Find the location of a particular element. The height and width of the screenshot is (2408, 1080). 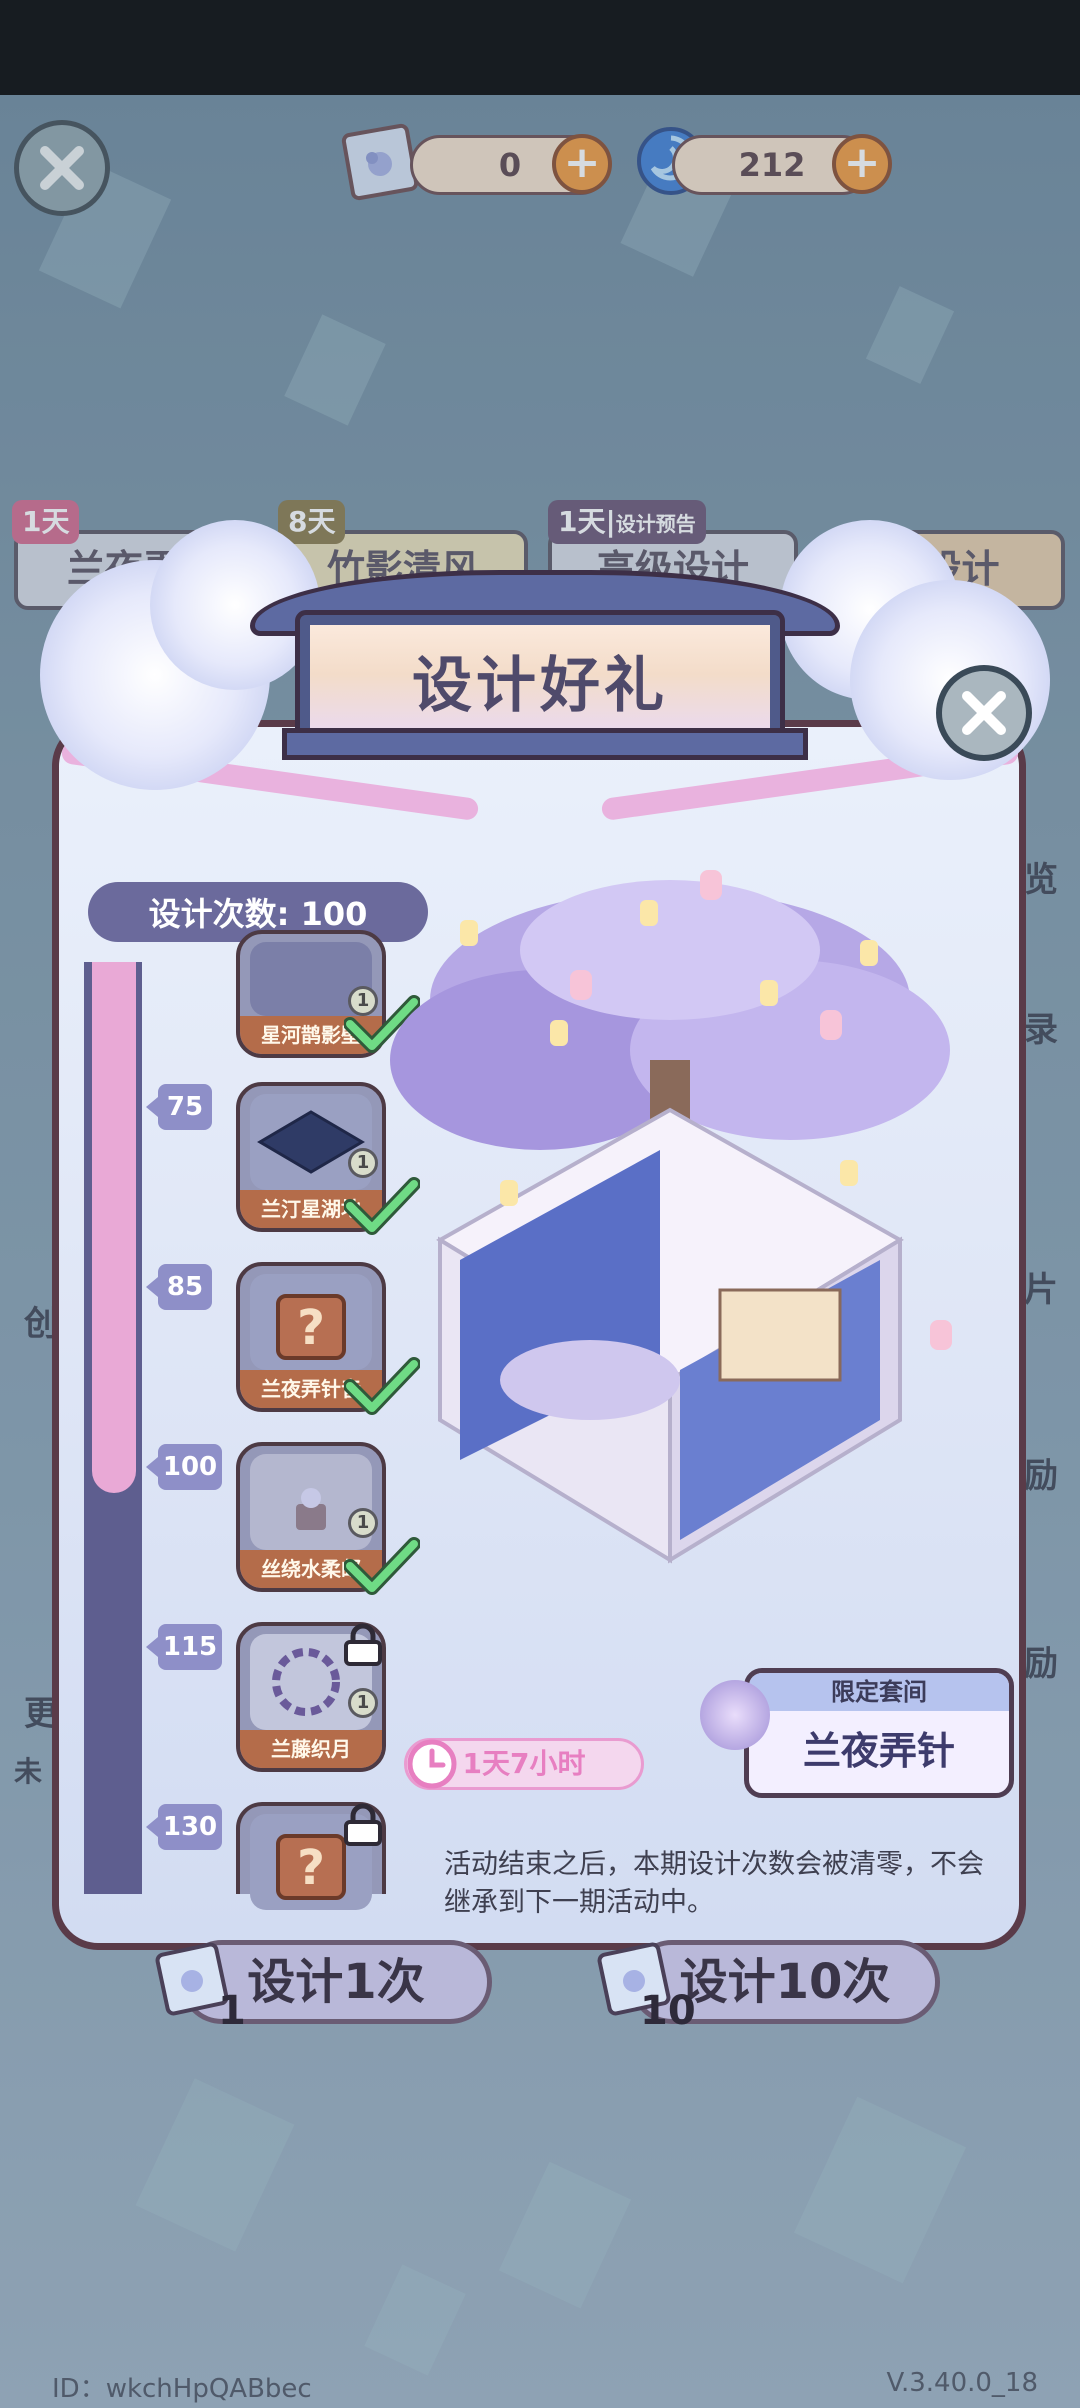

modal-title: 设计好礼 is located at coordinates (540, 680).